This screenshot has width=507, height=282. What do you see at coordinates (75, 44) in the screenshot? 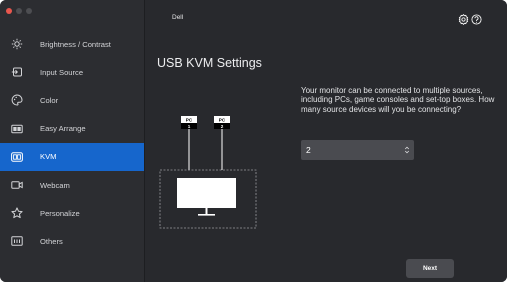
I see `sidebar-item-label: Brightness / Contrast` at bounding box center [75, 44].